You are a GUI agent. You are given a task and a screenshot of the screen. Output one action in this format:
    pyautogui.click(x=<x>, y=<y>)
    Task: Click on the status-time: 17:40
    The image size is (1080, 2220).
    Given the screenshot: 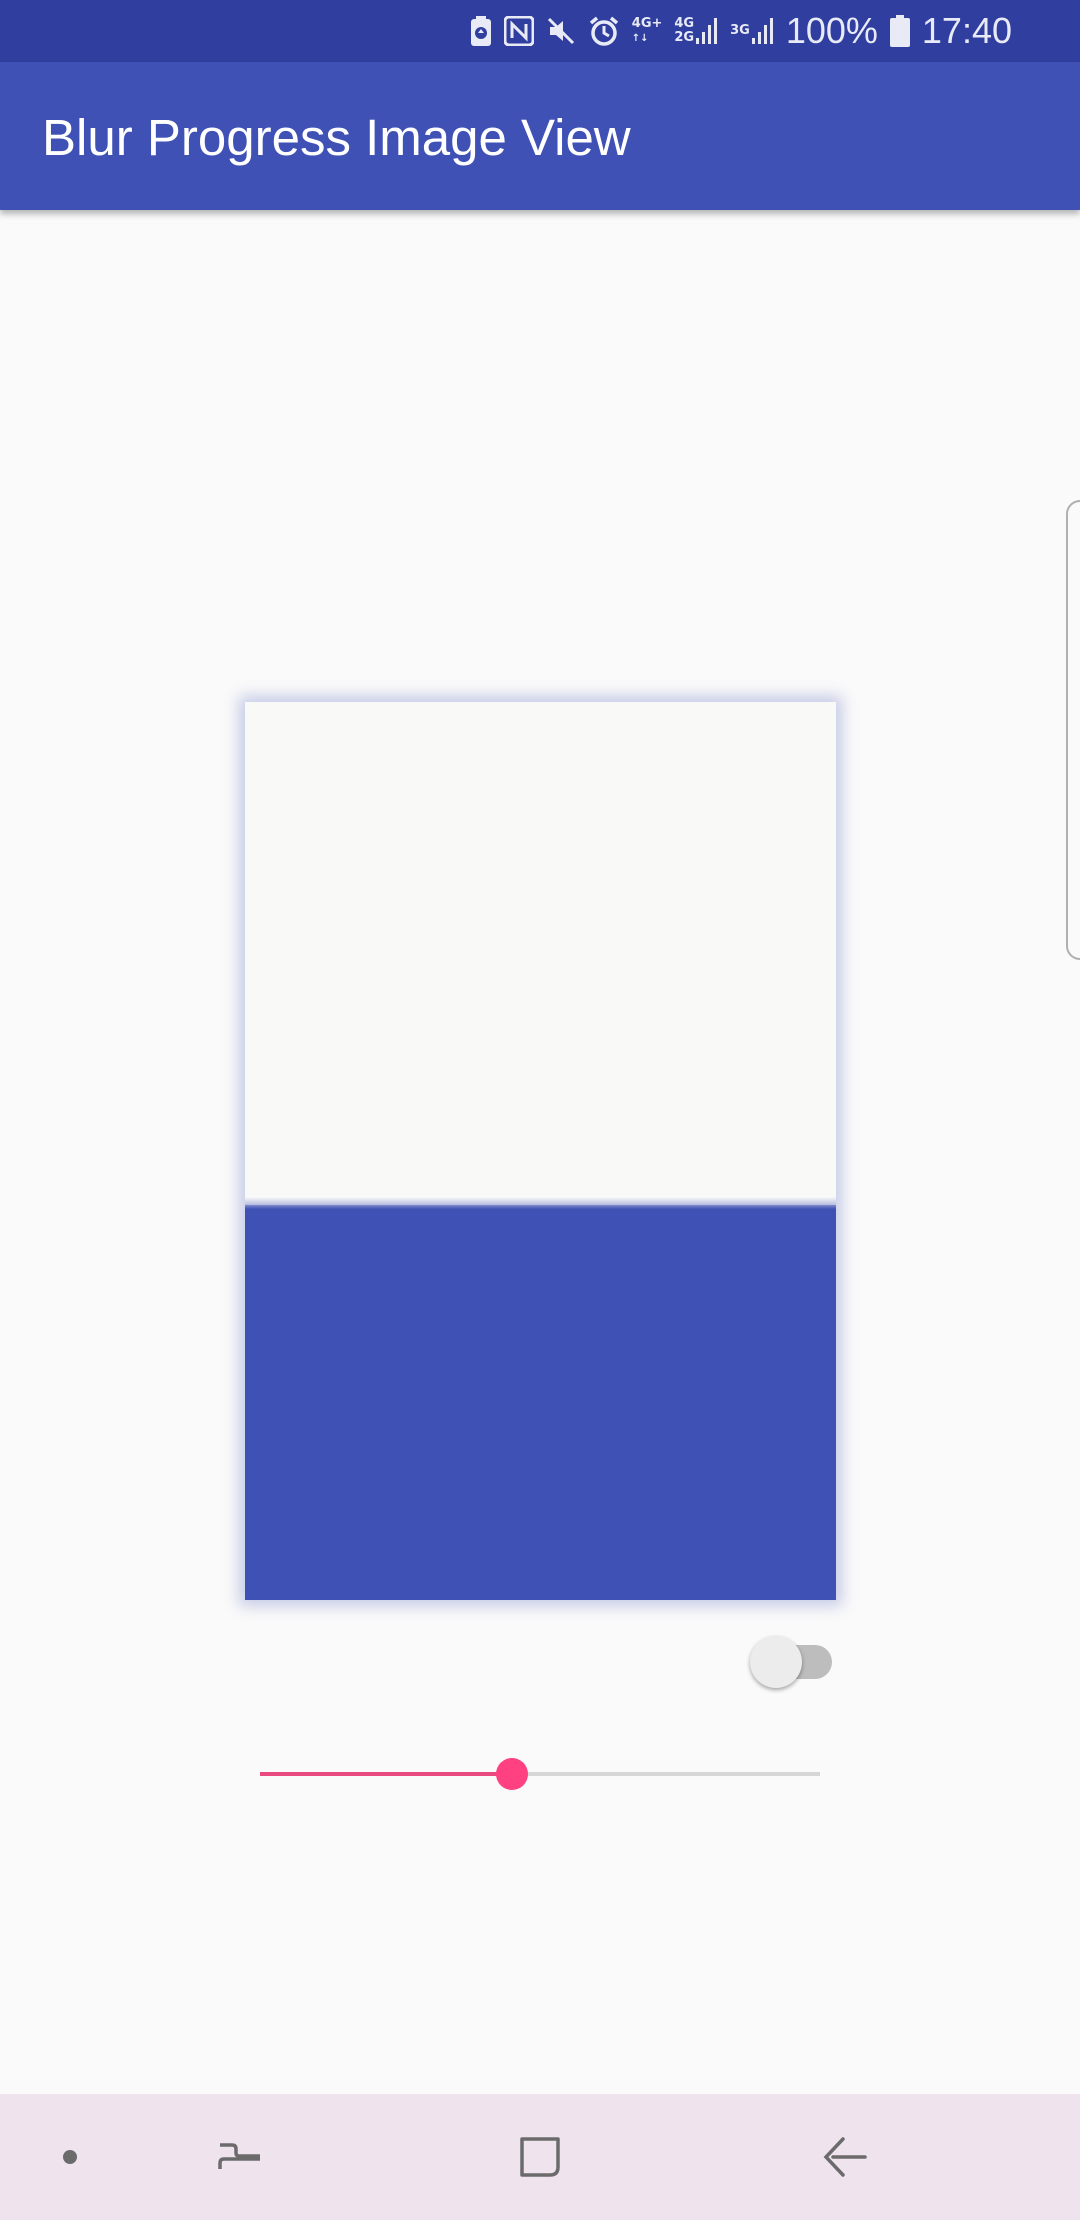 What is the action you would take?
    pyautogui.click(x=966, y=30)
    